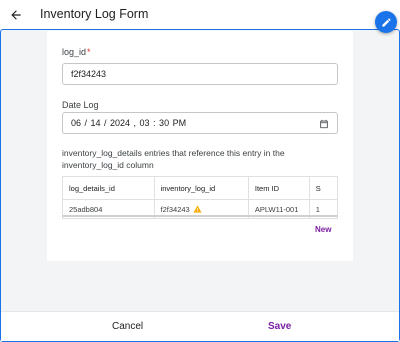 Image resolution: width=400 pixels, height=342 pixels. I want to click on log-id-value: f2f34243, so click(89, 74).